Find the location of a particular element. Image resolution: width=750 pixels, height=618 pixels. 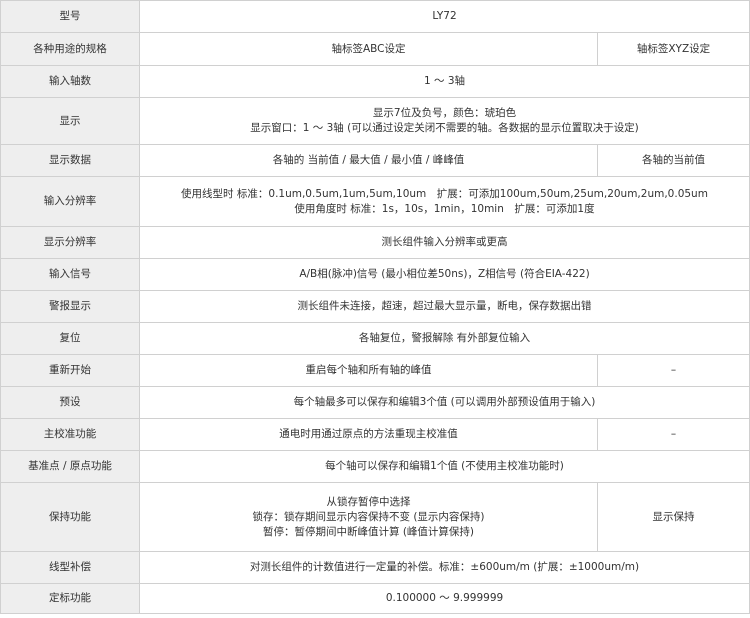

spec-row: 警报显示 测长组件未连接，超速，超过最大显示量，断电，保存数据出错 is located at coordinates (375, 306).